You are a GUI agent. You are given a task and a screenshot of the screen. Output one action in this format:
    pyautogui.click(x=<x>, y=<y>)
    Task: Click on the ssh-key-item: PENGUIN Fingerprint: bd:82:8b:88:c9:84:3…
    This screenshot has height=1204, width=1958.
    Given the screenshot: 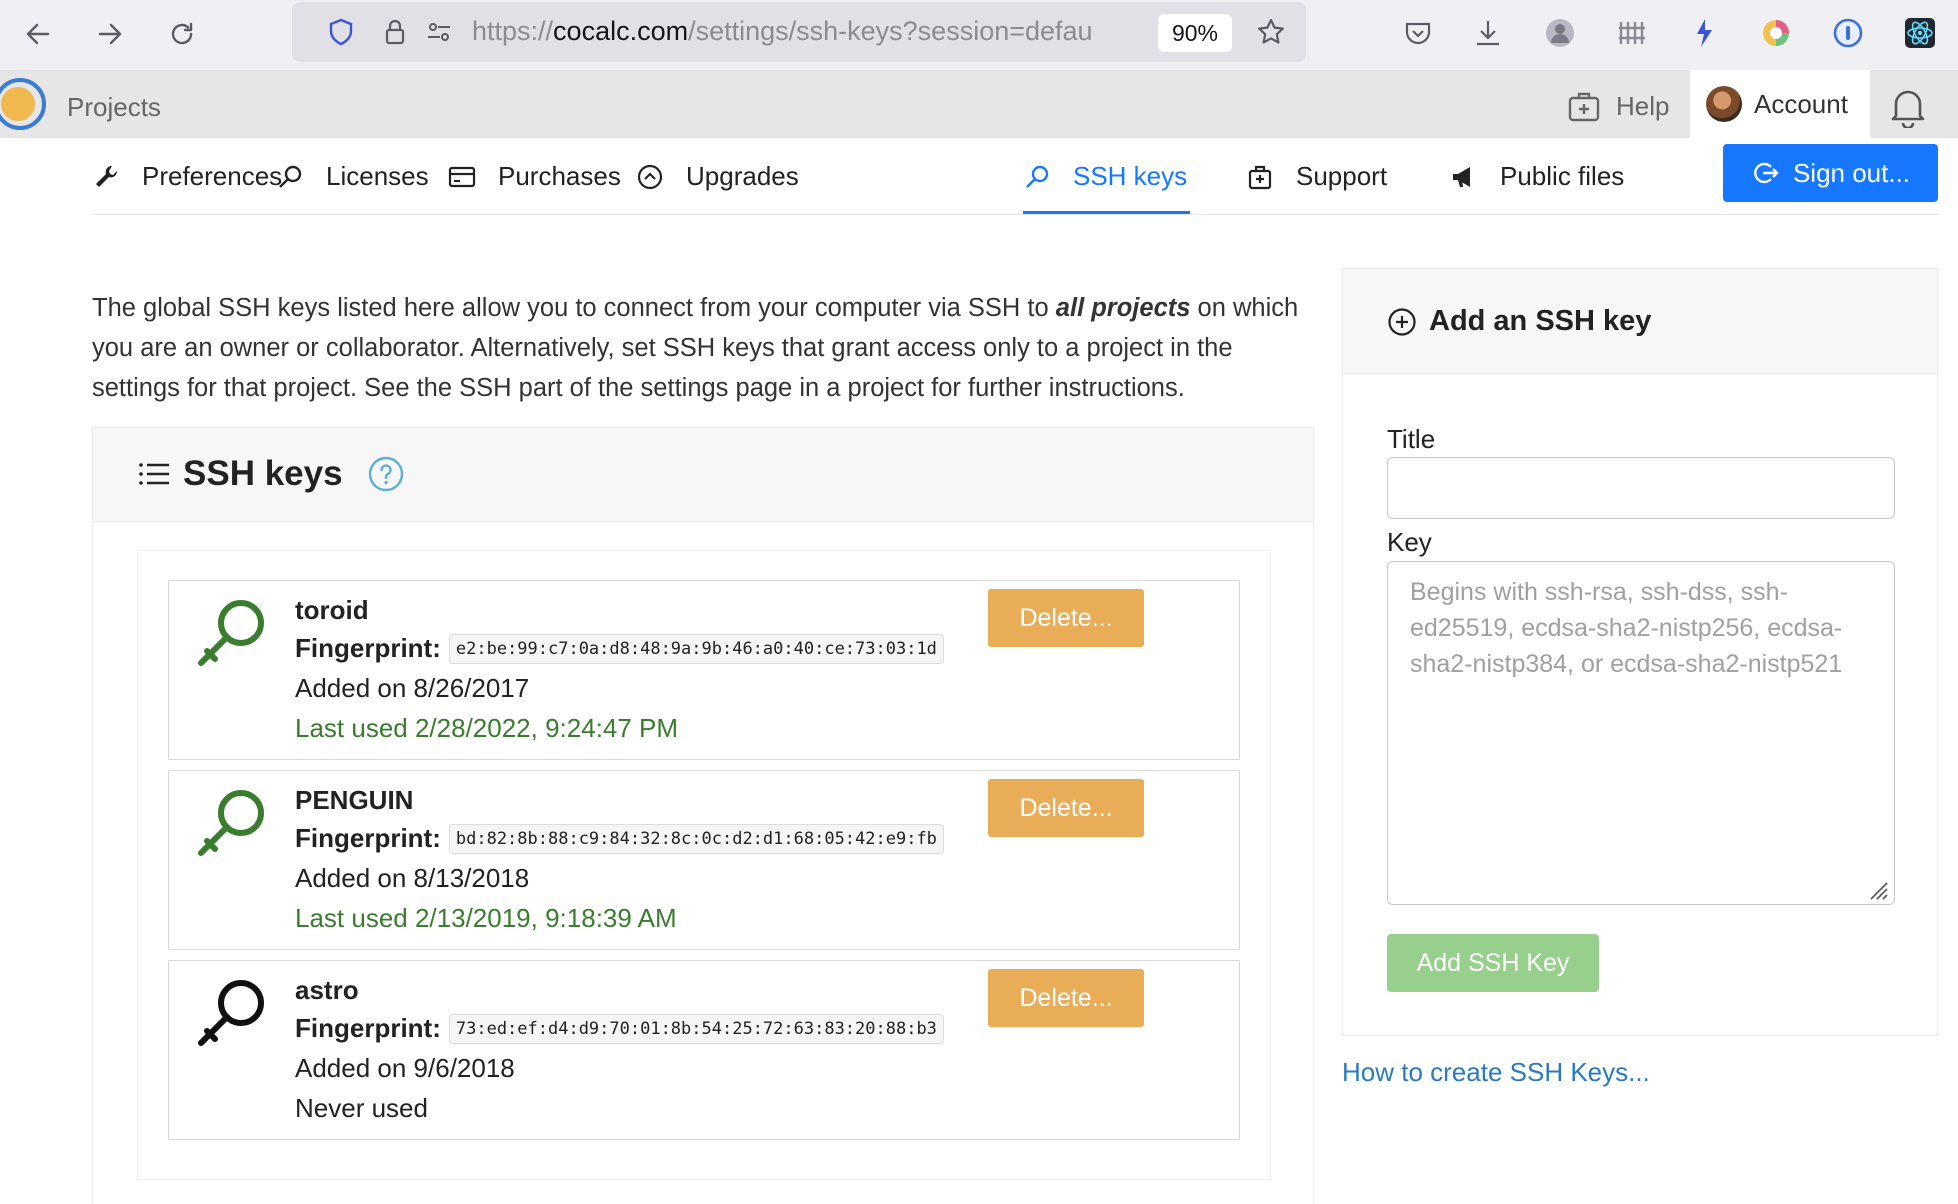 What is the action you would take?
    pyautogui.click(x=704, y=860)
    